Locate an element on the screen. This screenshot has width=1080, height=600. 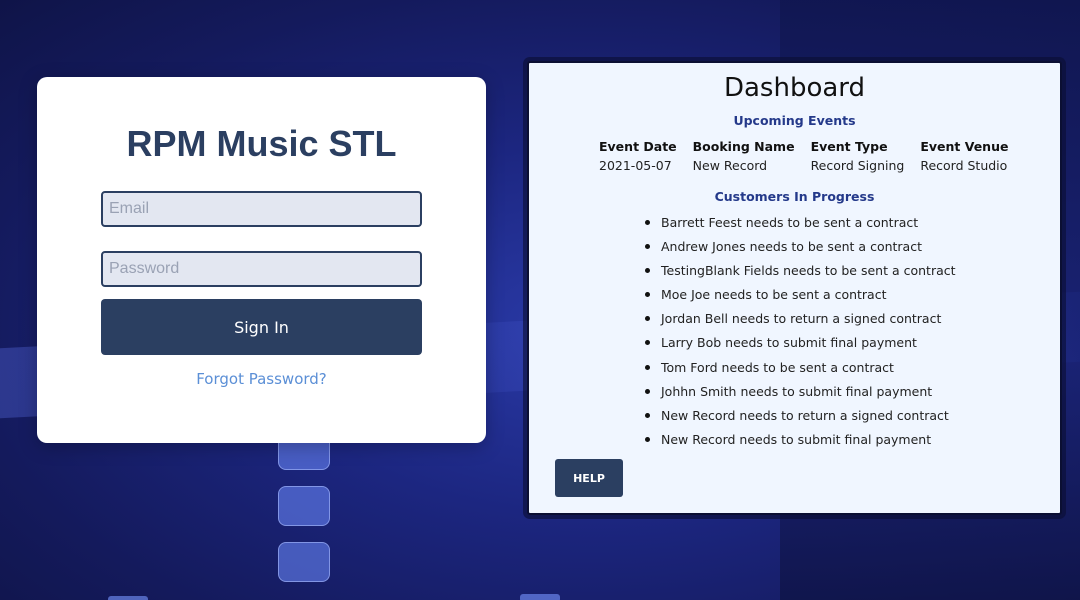
list-item: Tom Ford needs to be sent a contract is located at coordinates (800, 370).